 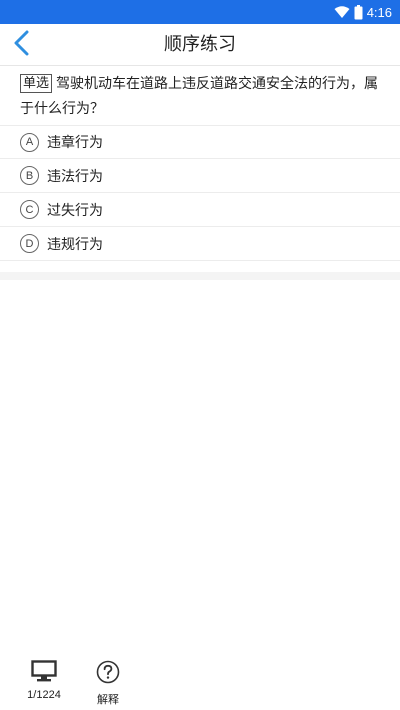 I want to click on explain-label: 解释, so click(x=108, y=700).